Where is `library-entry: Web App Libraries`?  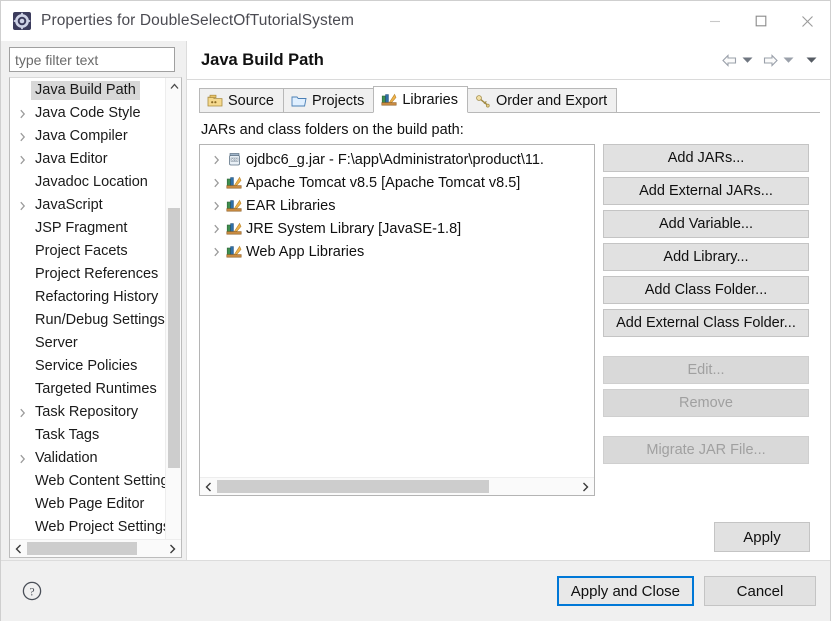 library-entry: Web App Libraries is located at coordinates (397, 251).